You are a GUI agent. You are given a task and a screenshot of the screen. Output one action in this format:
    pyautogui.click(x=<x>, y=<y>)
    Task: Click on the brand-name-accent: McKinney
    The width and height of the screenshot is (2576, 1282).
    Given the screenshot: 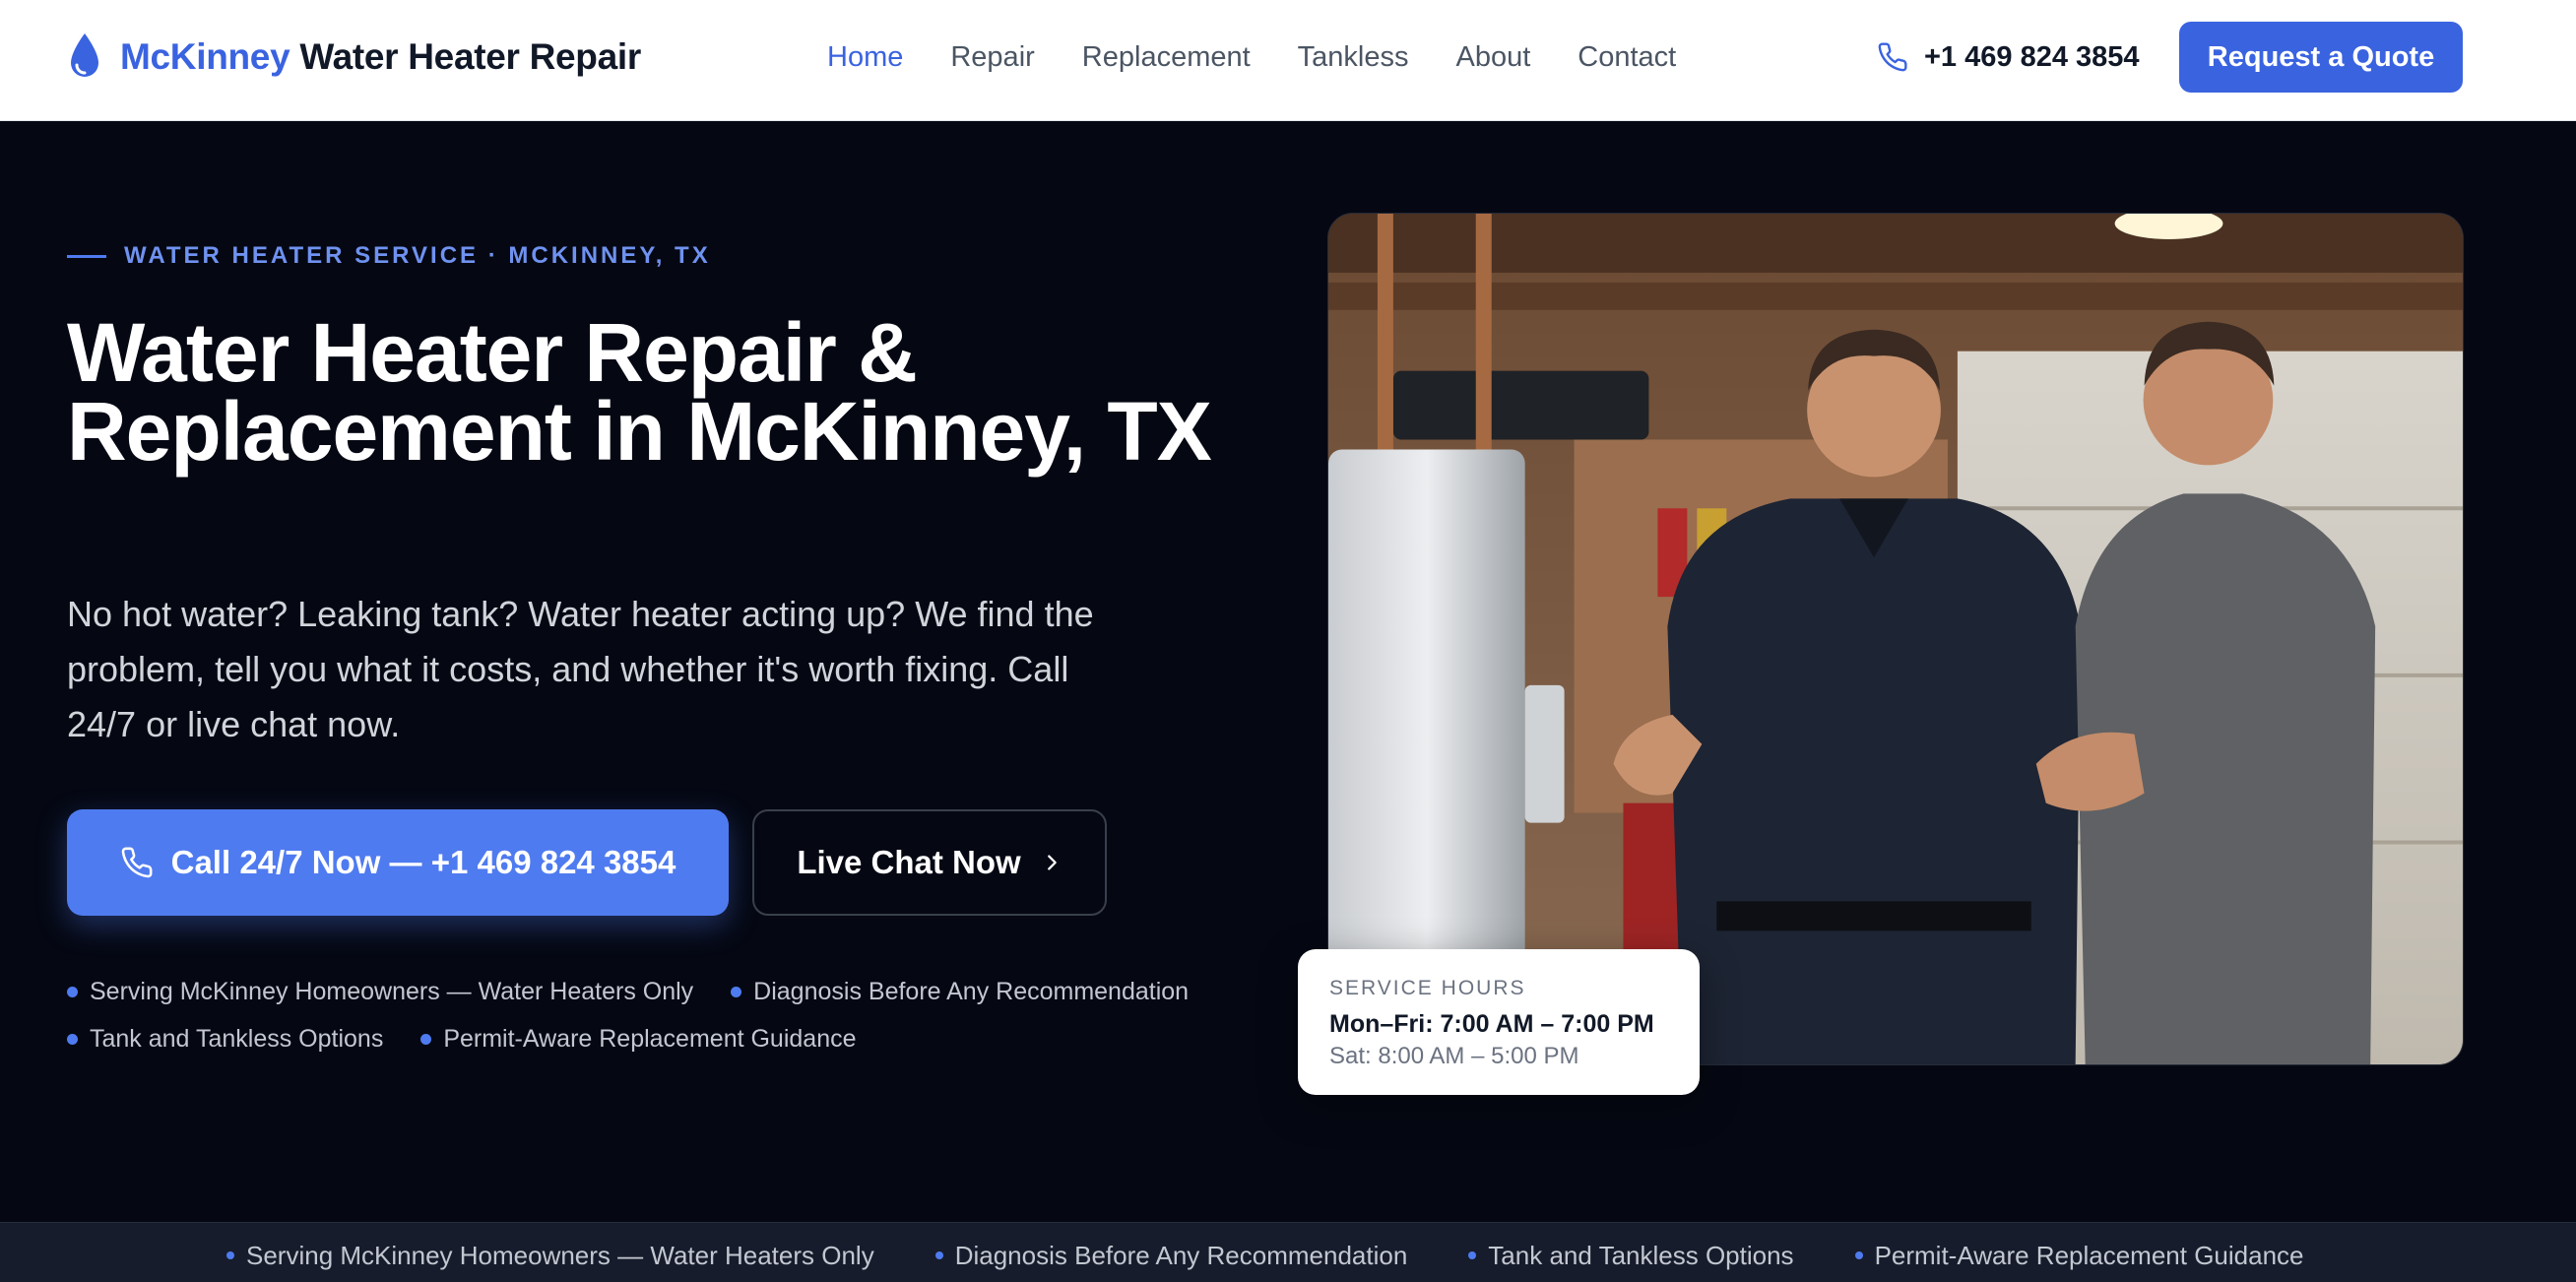 What is the action you would take?
    pyautogui.click(x=205, y=57)
    